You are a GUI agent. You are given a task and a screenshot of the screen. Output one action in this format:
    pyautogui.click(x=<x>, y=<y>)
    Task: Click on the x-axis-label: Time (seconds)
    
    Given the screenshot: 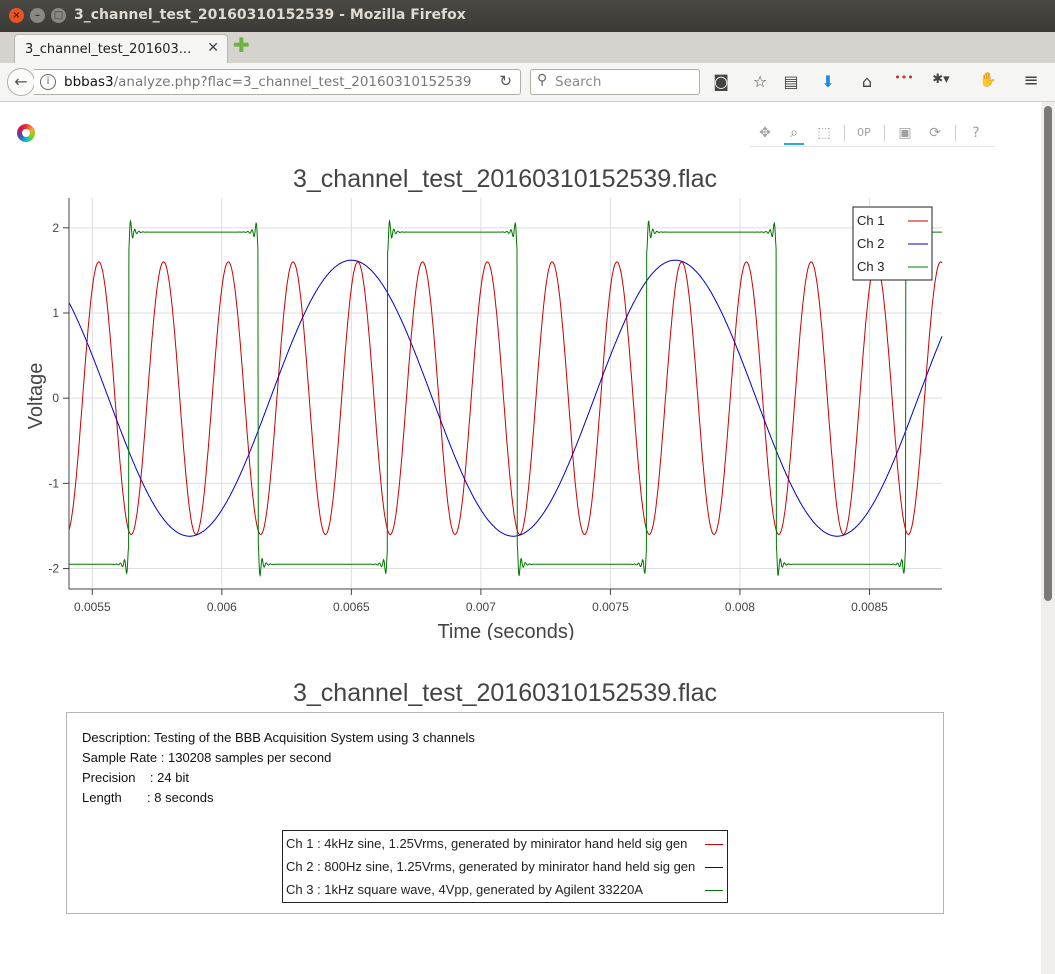 What is the action you would take?
    pyautogui.click(x=505, y=630)
    